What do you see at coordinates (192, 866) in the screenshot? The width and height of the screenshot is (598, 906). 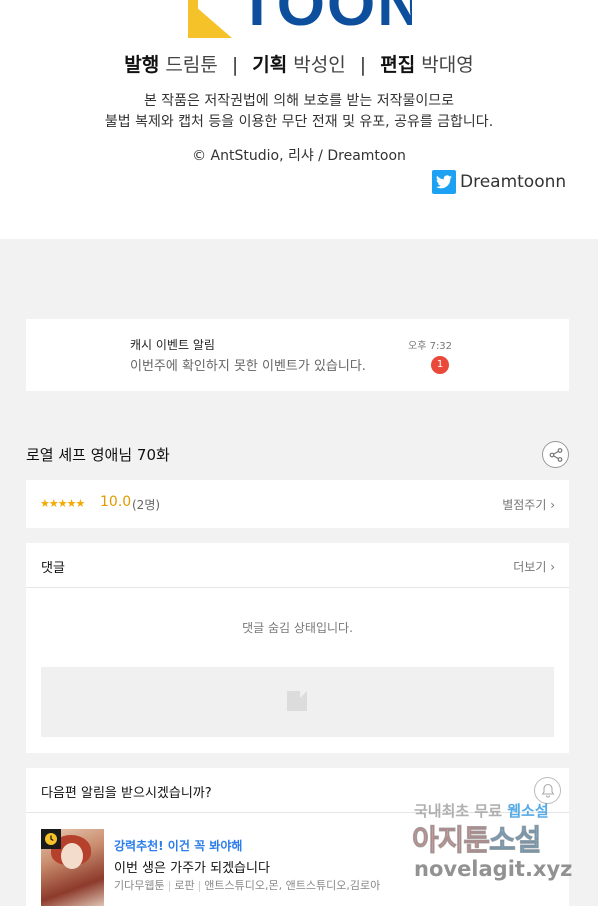 I see `recommended-title: 이번 생은 가주가 되겠습니다` at bounding box center [192, 866].